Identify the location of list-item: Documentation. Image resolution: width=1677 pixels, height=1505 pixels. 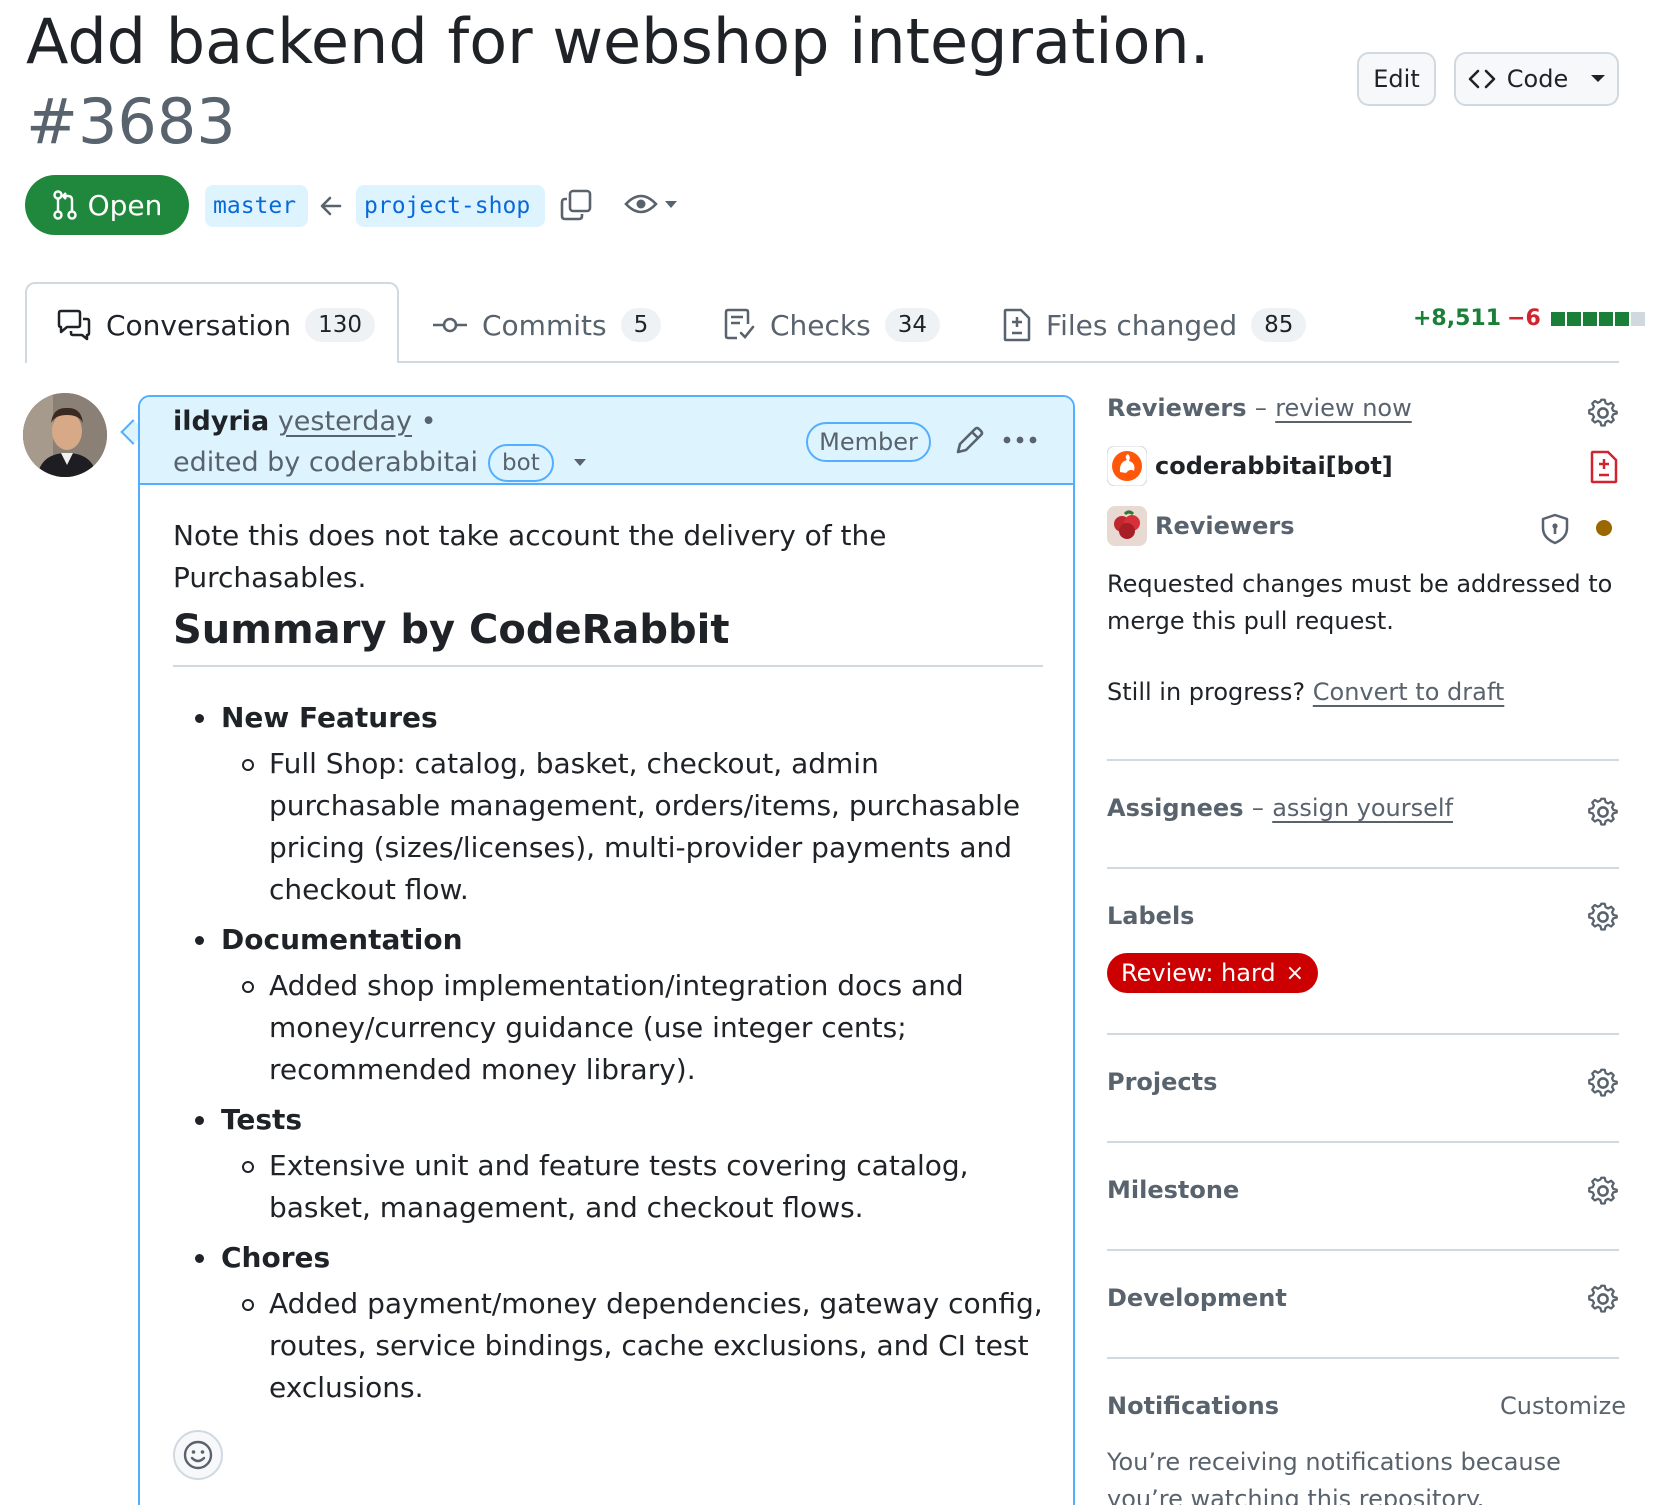
(608, 940).